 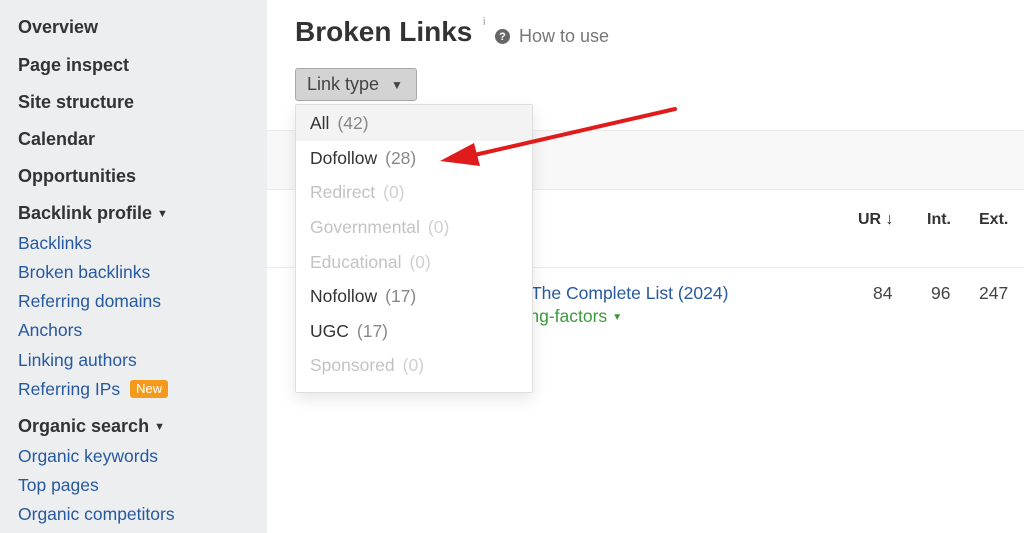 What do you see at coordinates (89, 301) in the screenshot?
I see `sidebar-link-referring-domains: Referring domains` at bounding box center [89, 301].